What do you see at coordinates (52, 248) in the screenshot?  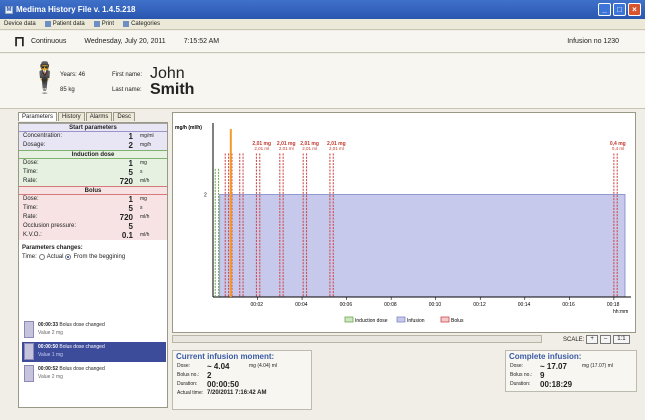 I see `parameters-changes-title: Parameters changes:` at bounding box center [52, 248].